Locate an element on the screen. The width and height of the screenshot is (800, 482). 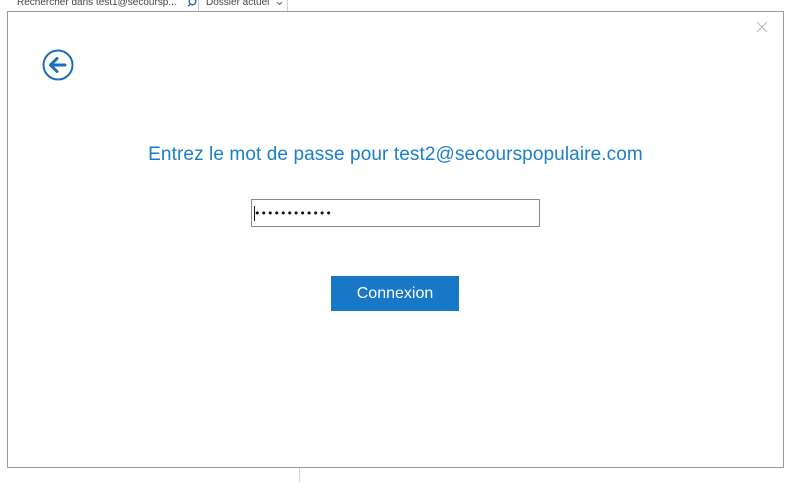
background-divider is located at coordinates (299, 475).